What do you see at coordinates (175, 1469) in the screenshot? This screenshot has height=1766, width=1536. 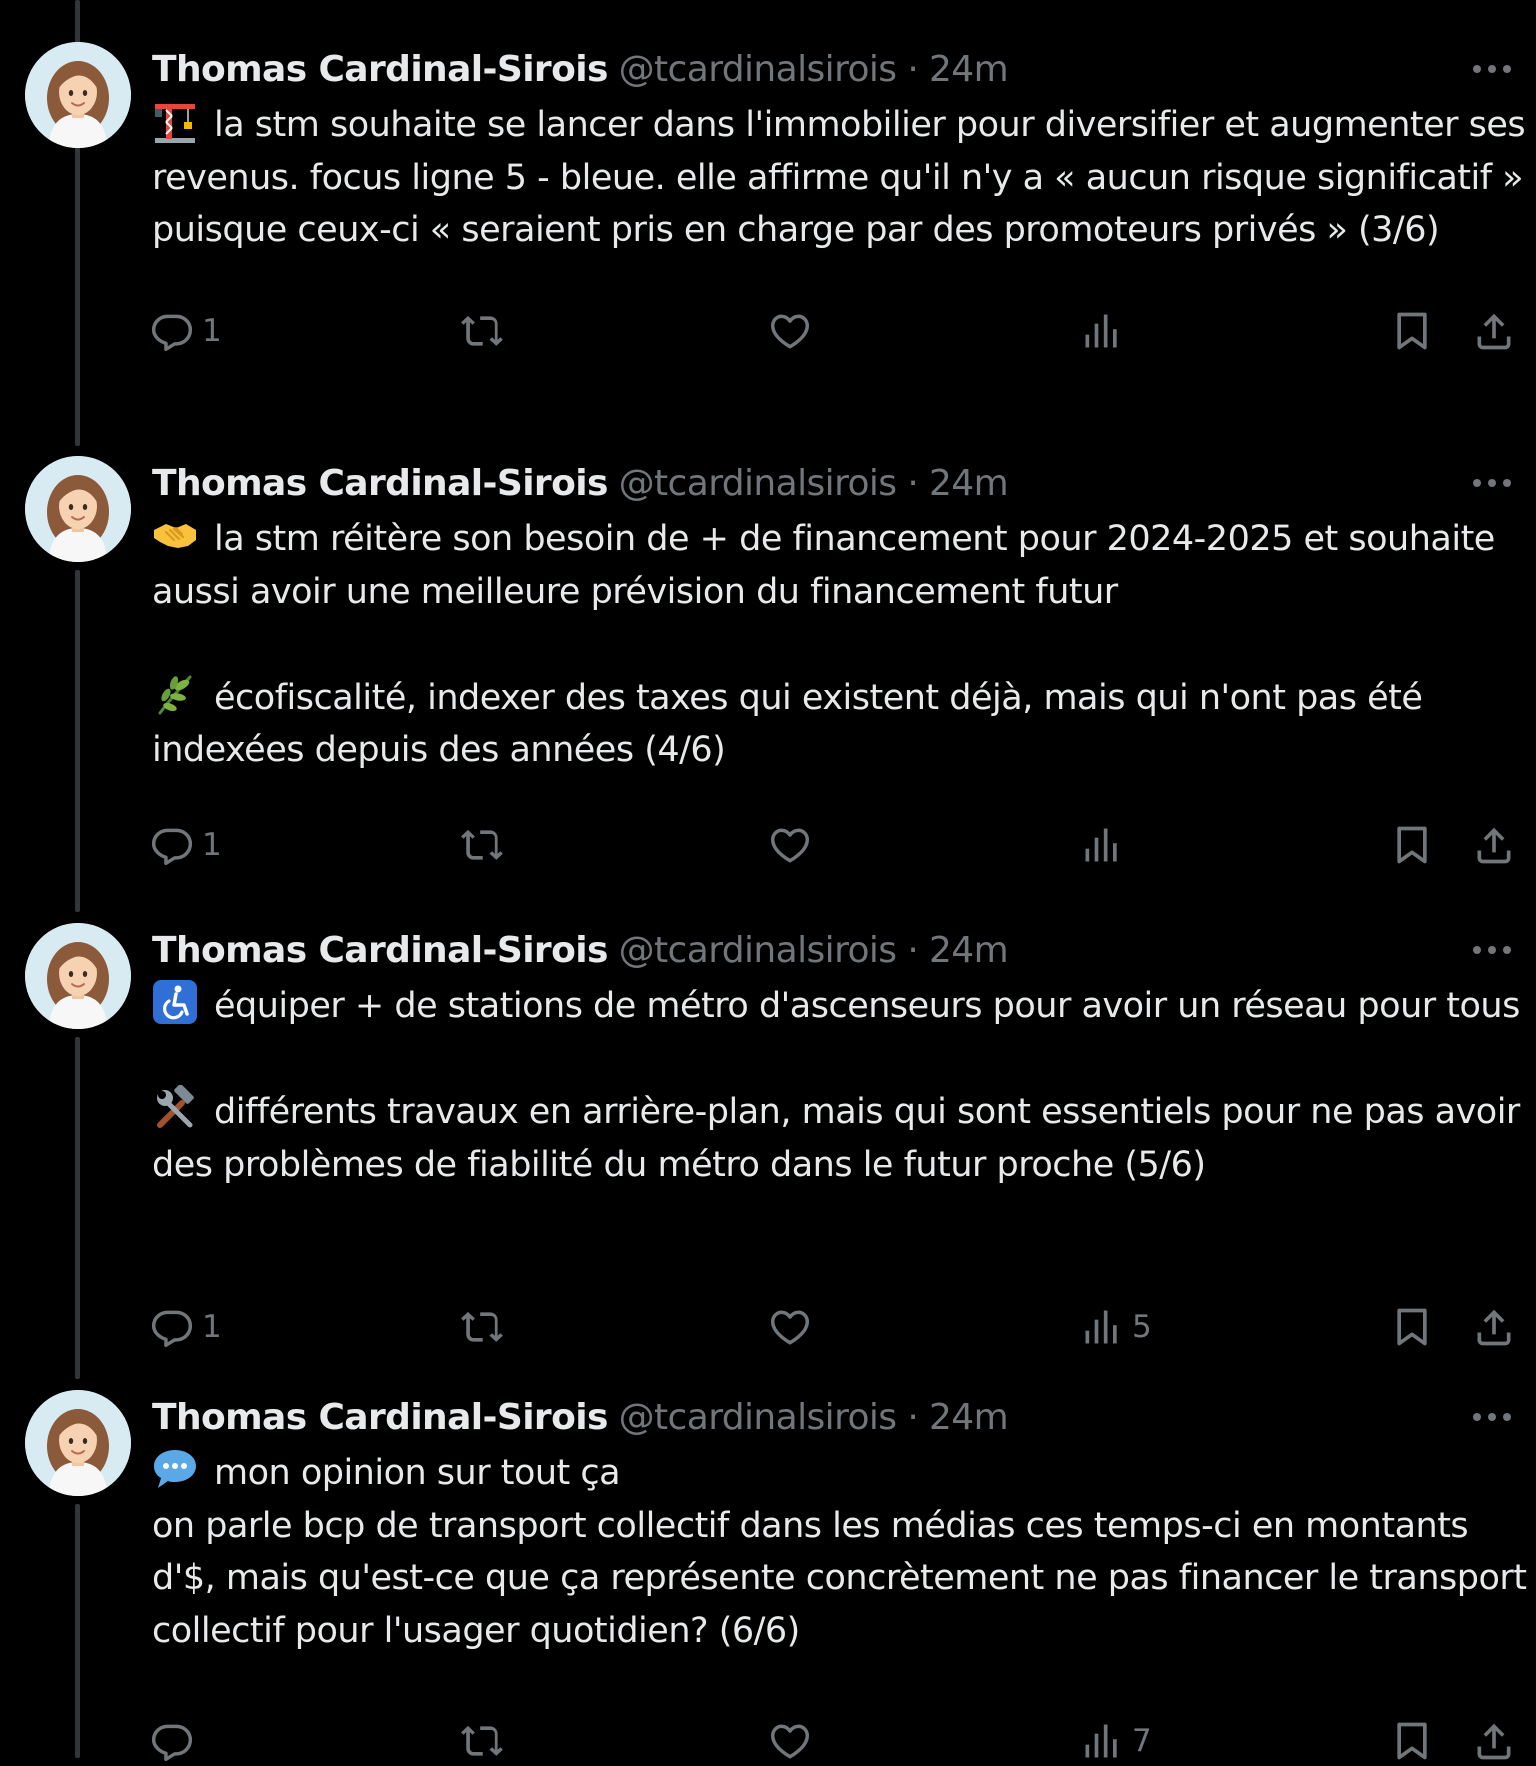 I see `speech-balloon-emoji` at bounding box center [175, 1469].